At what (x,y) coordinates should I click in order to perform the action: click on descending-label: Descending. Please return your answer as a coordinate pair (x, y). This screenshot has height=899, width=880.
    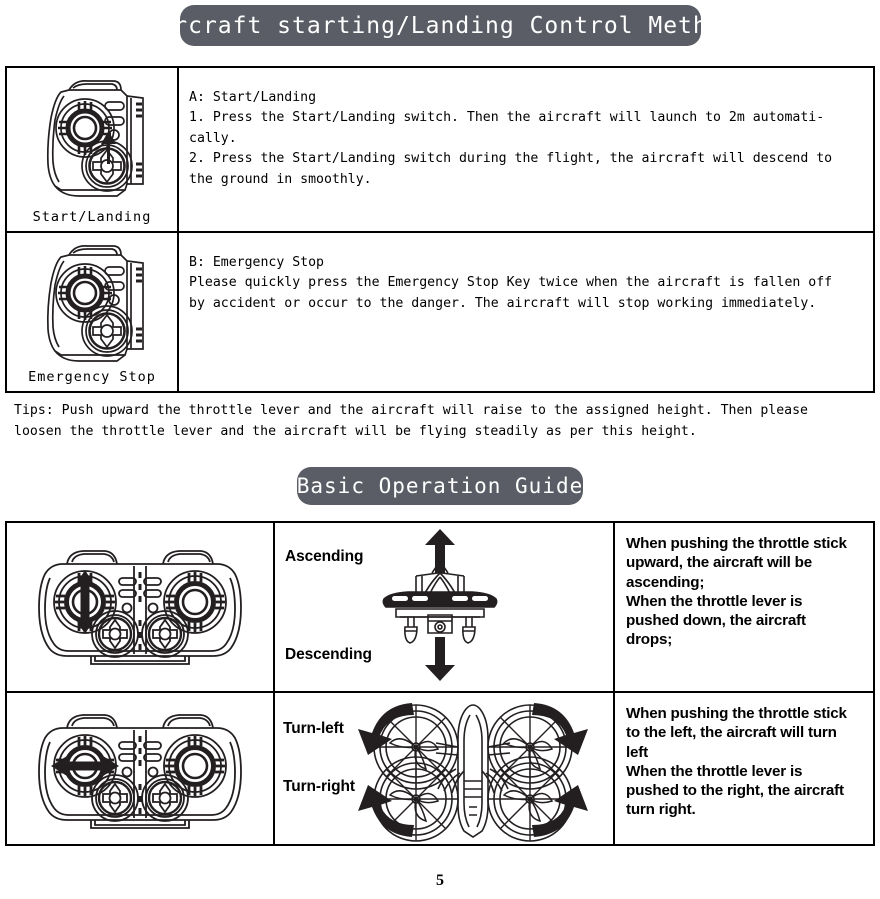
    Looking at the image, I should click on (328, 654).